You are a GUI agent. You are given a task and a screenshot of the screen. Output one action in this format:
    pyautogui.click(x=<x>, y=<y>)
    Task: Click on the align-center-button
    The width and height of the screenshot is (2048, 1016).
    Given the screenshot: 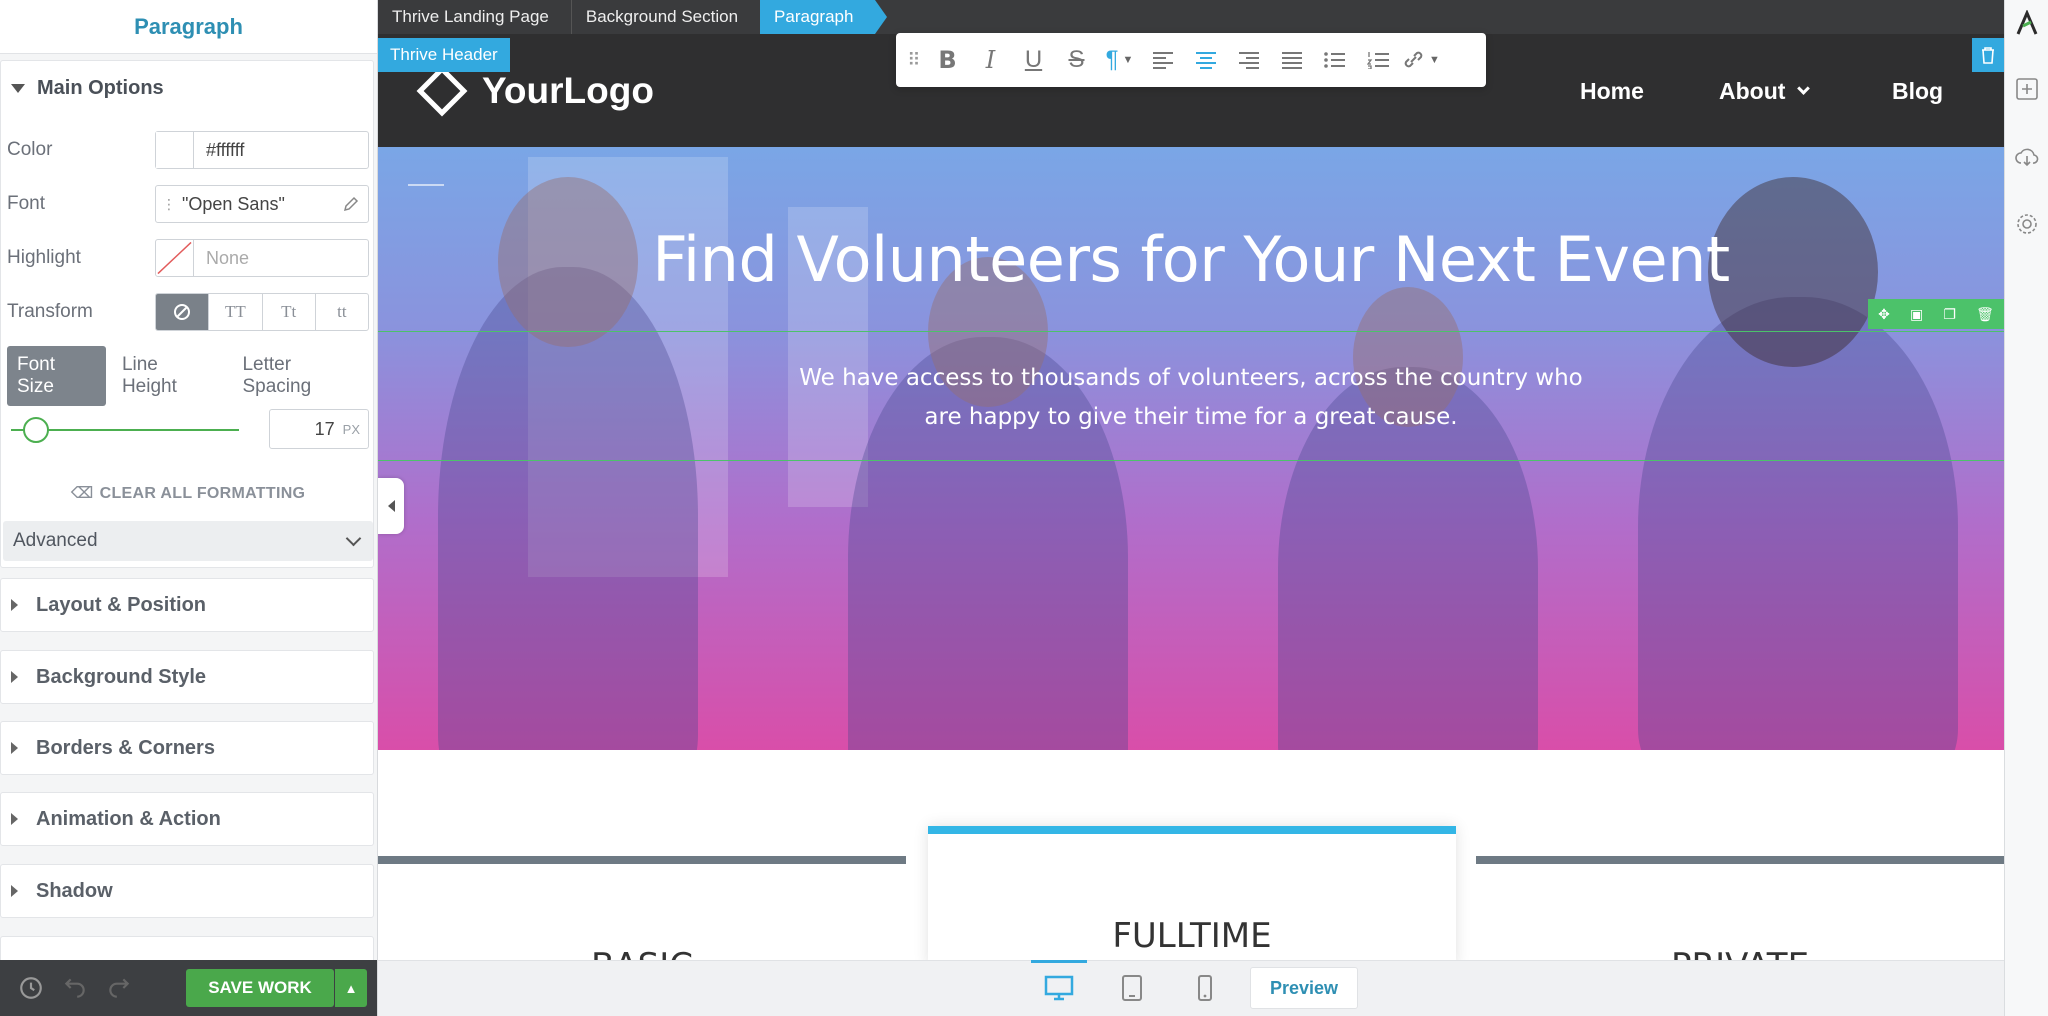 What is the action you would take?
    pyautogui.click(x=1205, y=60)
    